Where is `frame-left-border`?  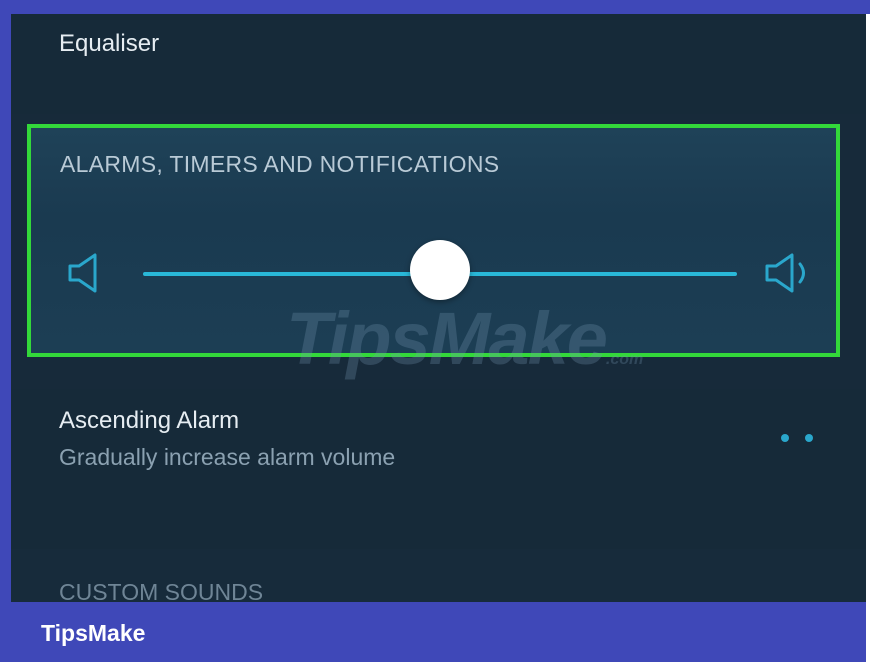
frame-left-border is located at coordinates (5, 331).